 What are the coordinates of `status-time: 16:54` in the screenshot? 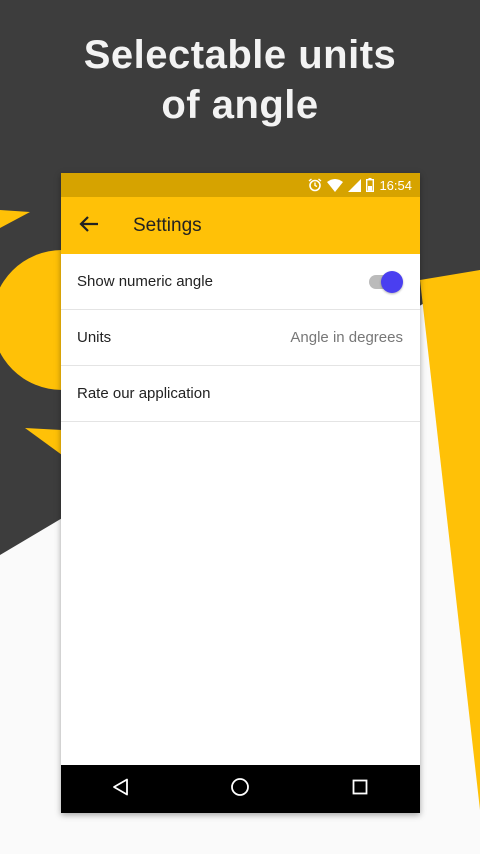 It's located at (395, 185).